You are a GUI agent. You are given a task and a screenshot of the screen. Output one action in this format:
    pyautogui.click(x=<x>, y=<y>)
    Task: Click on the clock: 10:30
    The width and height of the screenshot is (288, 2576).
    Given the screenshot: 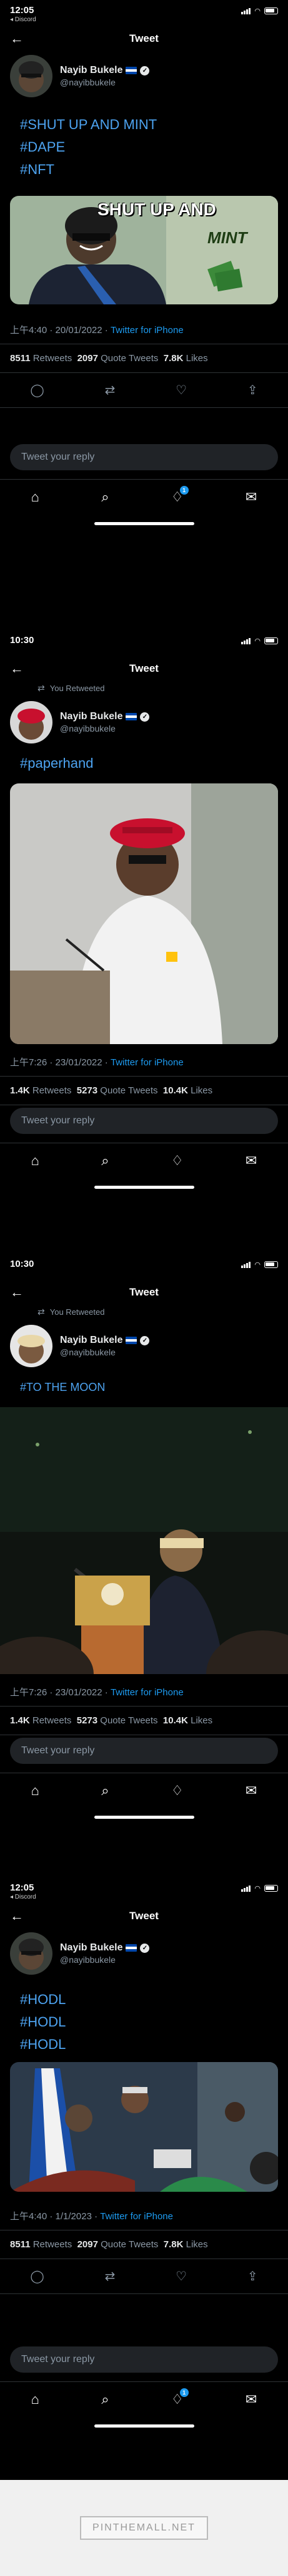 What is the action you would take?
    pyautogui.click(x=22, y=1264)
    